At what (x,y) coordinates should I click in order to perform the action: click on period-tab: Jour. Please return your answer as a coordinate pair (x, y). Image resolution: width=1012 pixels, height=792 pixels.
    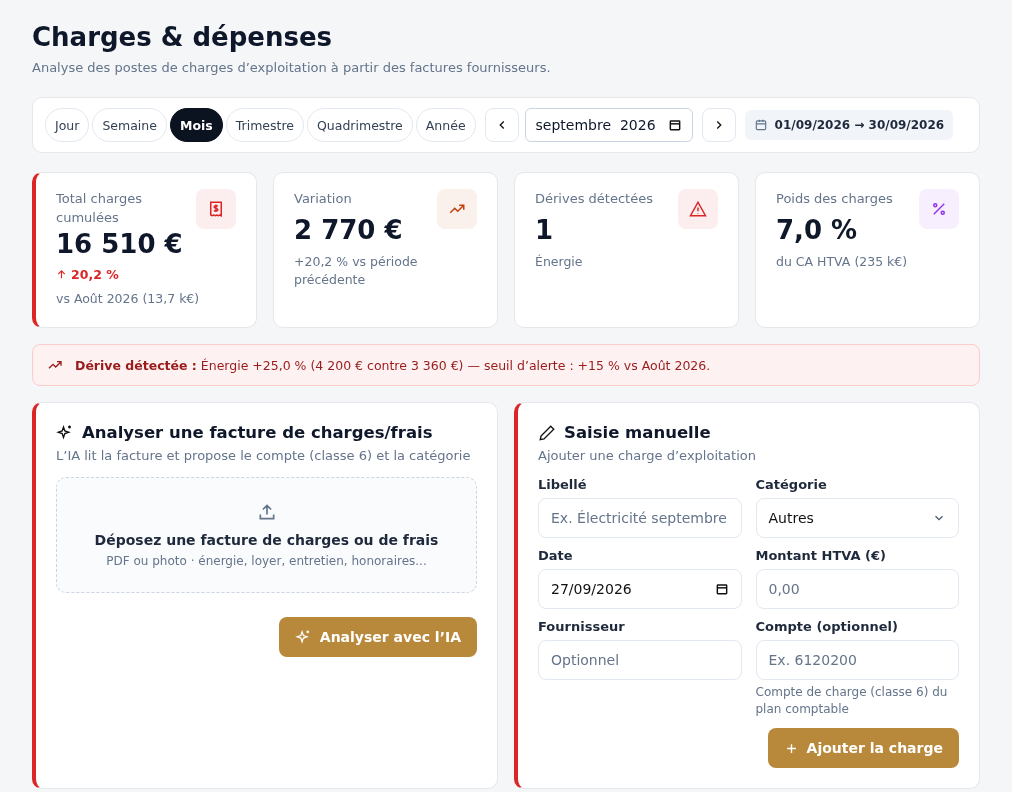
    Looking at the image, I should click on (67, 125).